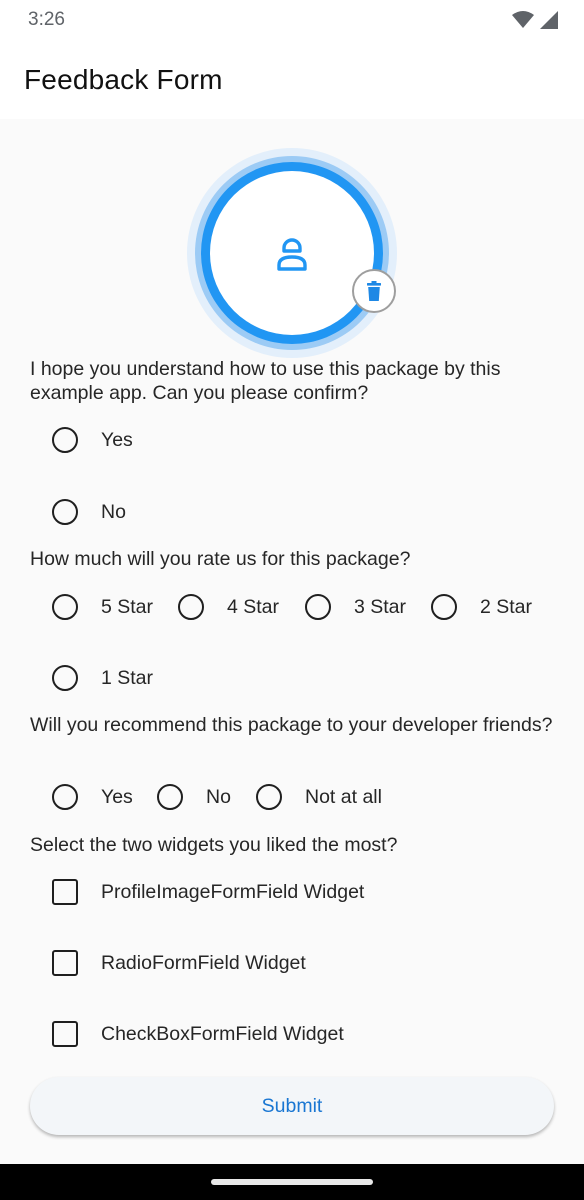 The image size is (584, 1200). Describe the element at coordinates (549, 20) in the screenshot. I see `signal-icon` at that location.